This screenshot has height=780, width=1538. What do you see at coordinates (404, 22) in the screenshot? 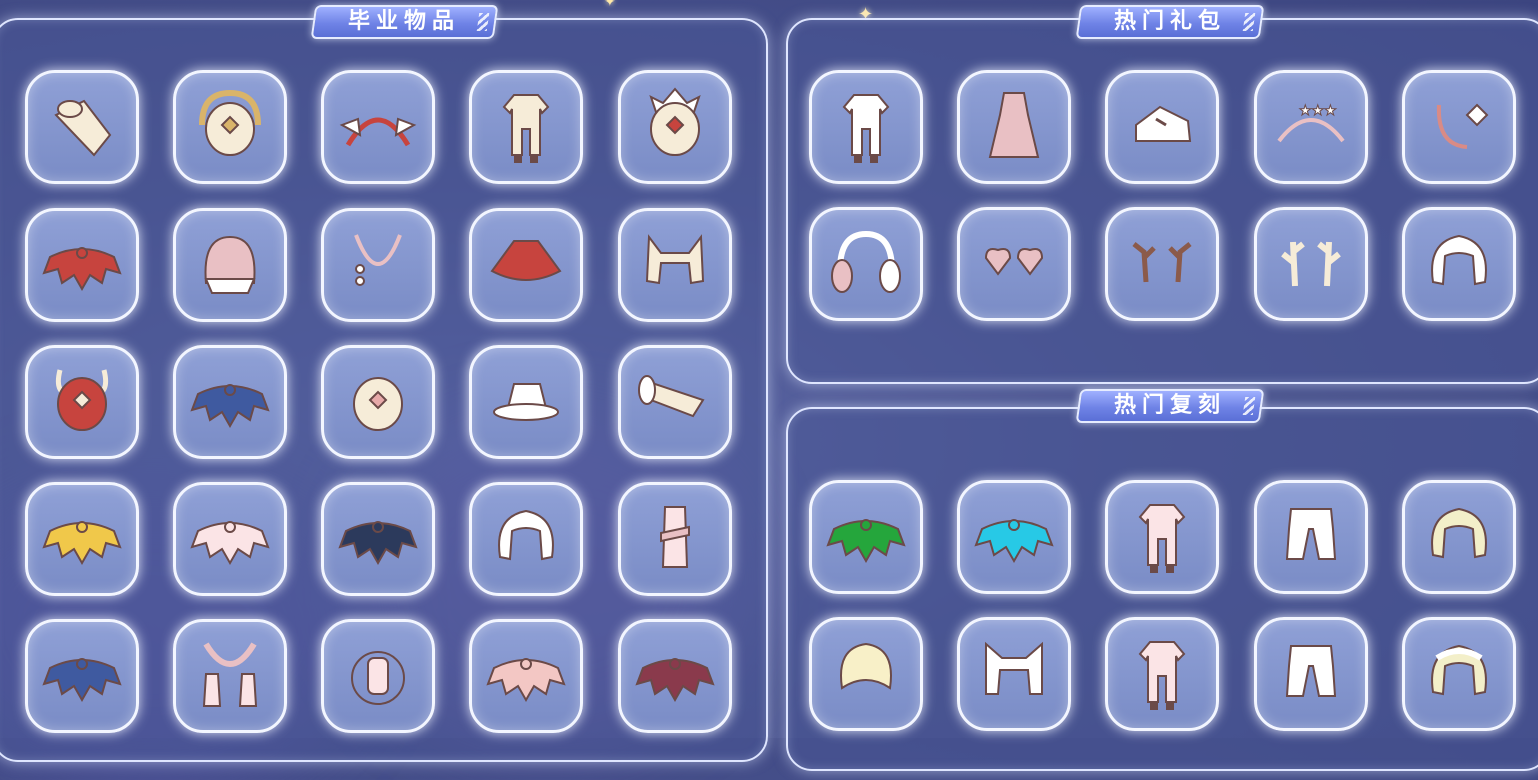
I see `graduation-items-title: 毕业物品` at bounding box center [404, 22].